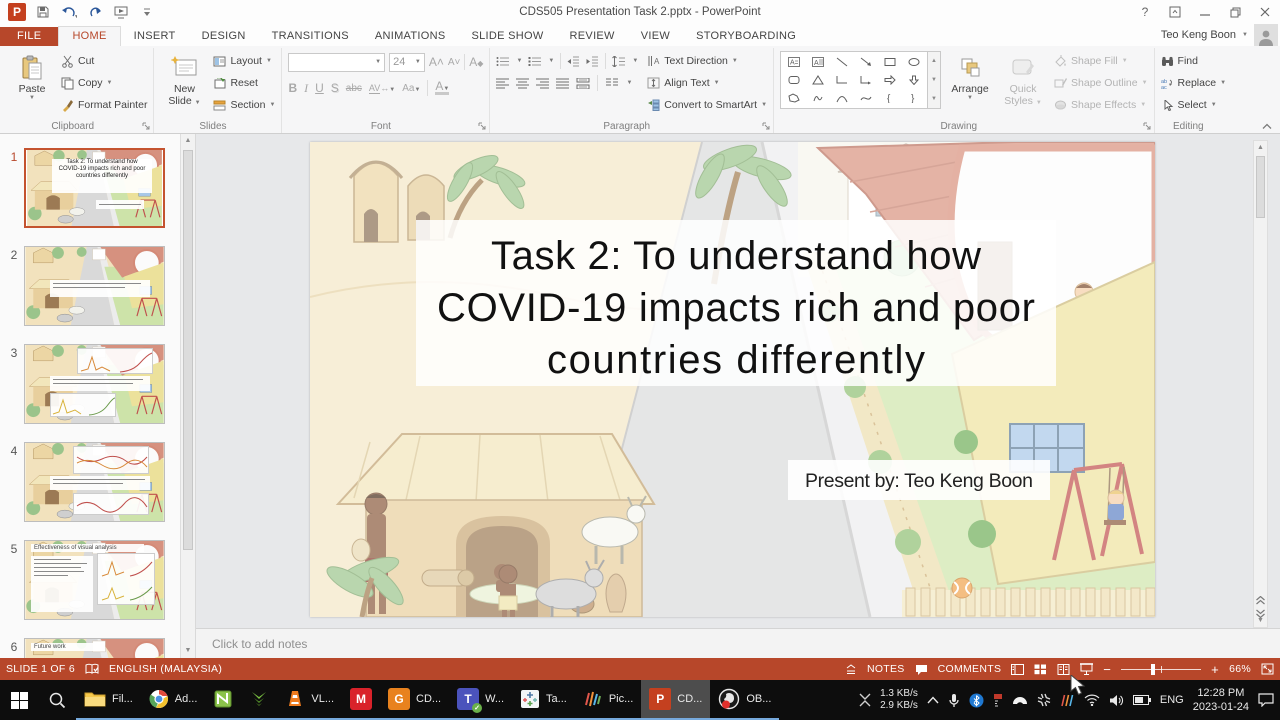 The image size is (1280, 720). What do you see at coordinates (818, 98) in the screenshot?
I see `scribble-shape-icon` at bounding box center [818, 98].